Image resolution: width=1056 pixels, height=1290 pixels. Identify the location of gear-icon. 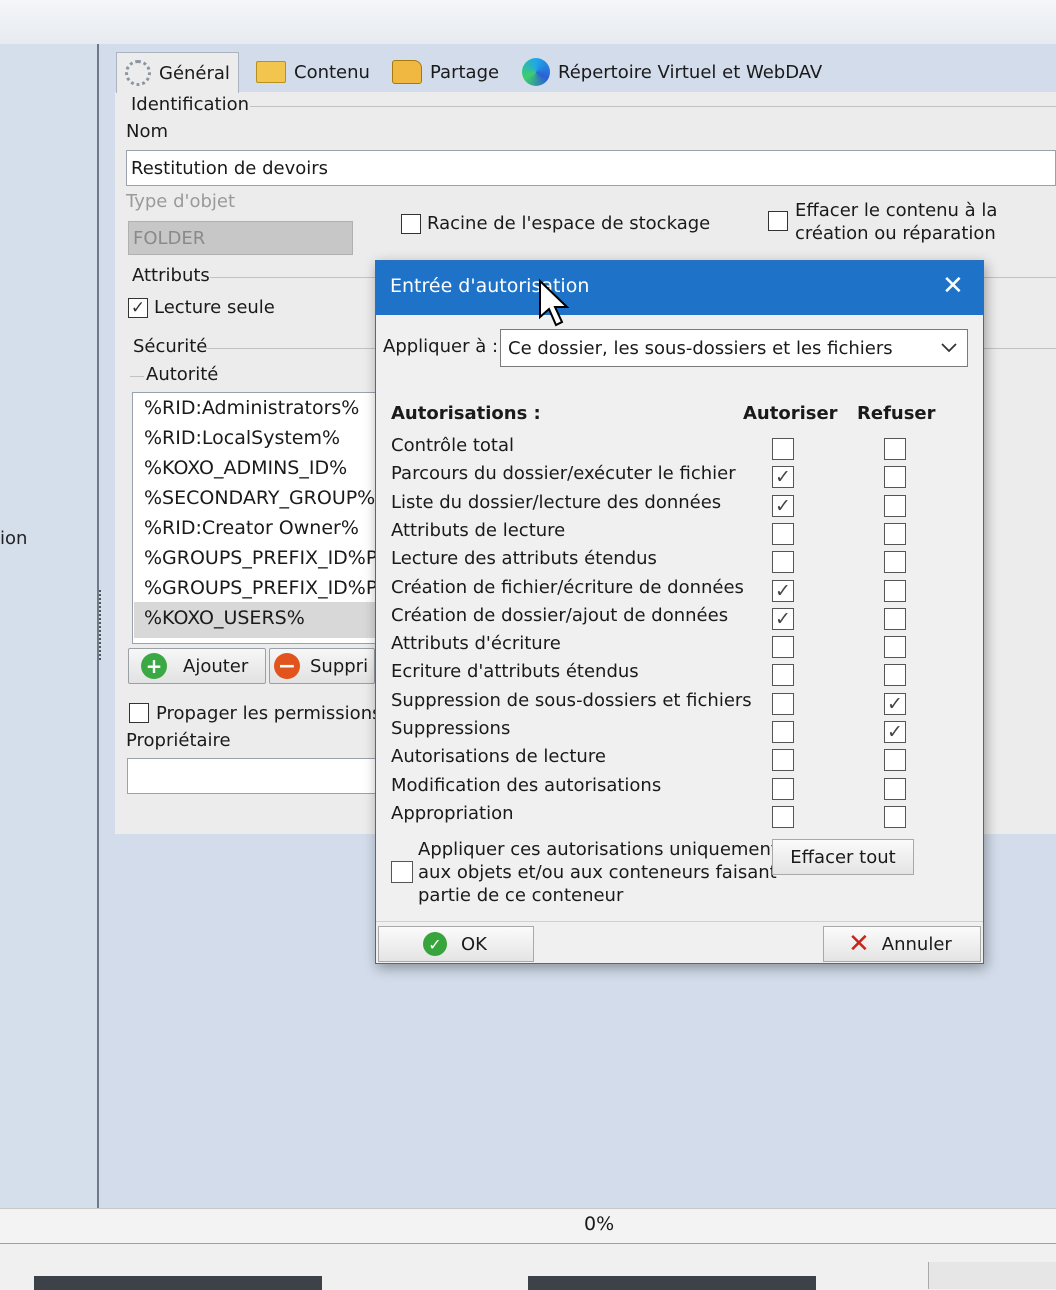
(138, 73).